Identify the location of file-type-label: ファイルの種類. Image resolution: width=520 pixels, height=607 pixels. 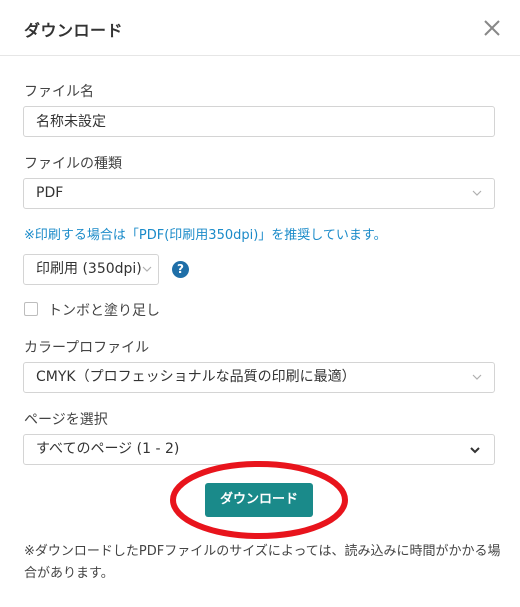
(73, 164).